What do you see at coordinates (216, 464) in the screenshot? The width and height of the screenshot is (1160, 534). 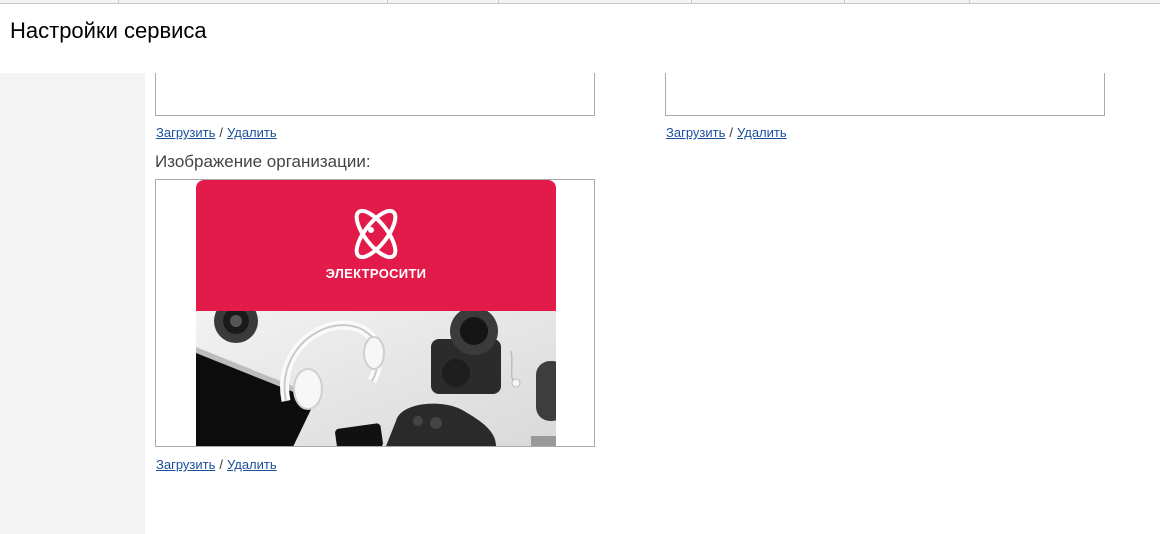 I see `organization-image-actions: Загрузить / Удалить` at bounding box center [216, 464].